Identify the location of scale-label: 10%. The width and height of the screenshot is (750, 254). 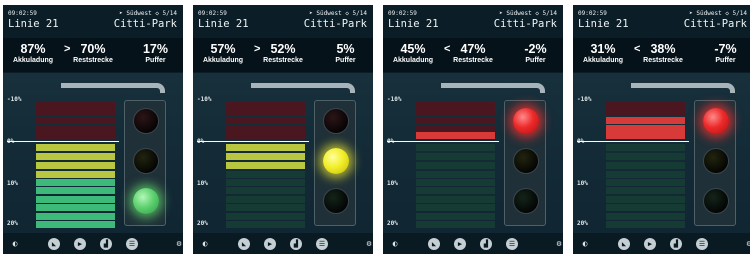
(12, 183).